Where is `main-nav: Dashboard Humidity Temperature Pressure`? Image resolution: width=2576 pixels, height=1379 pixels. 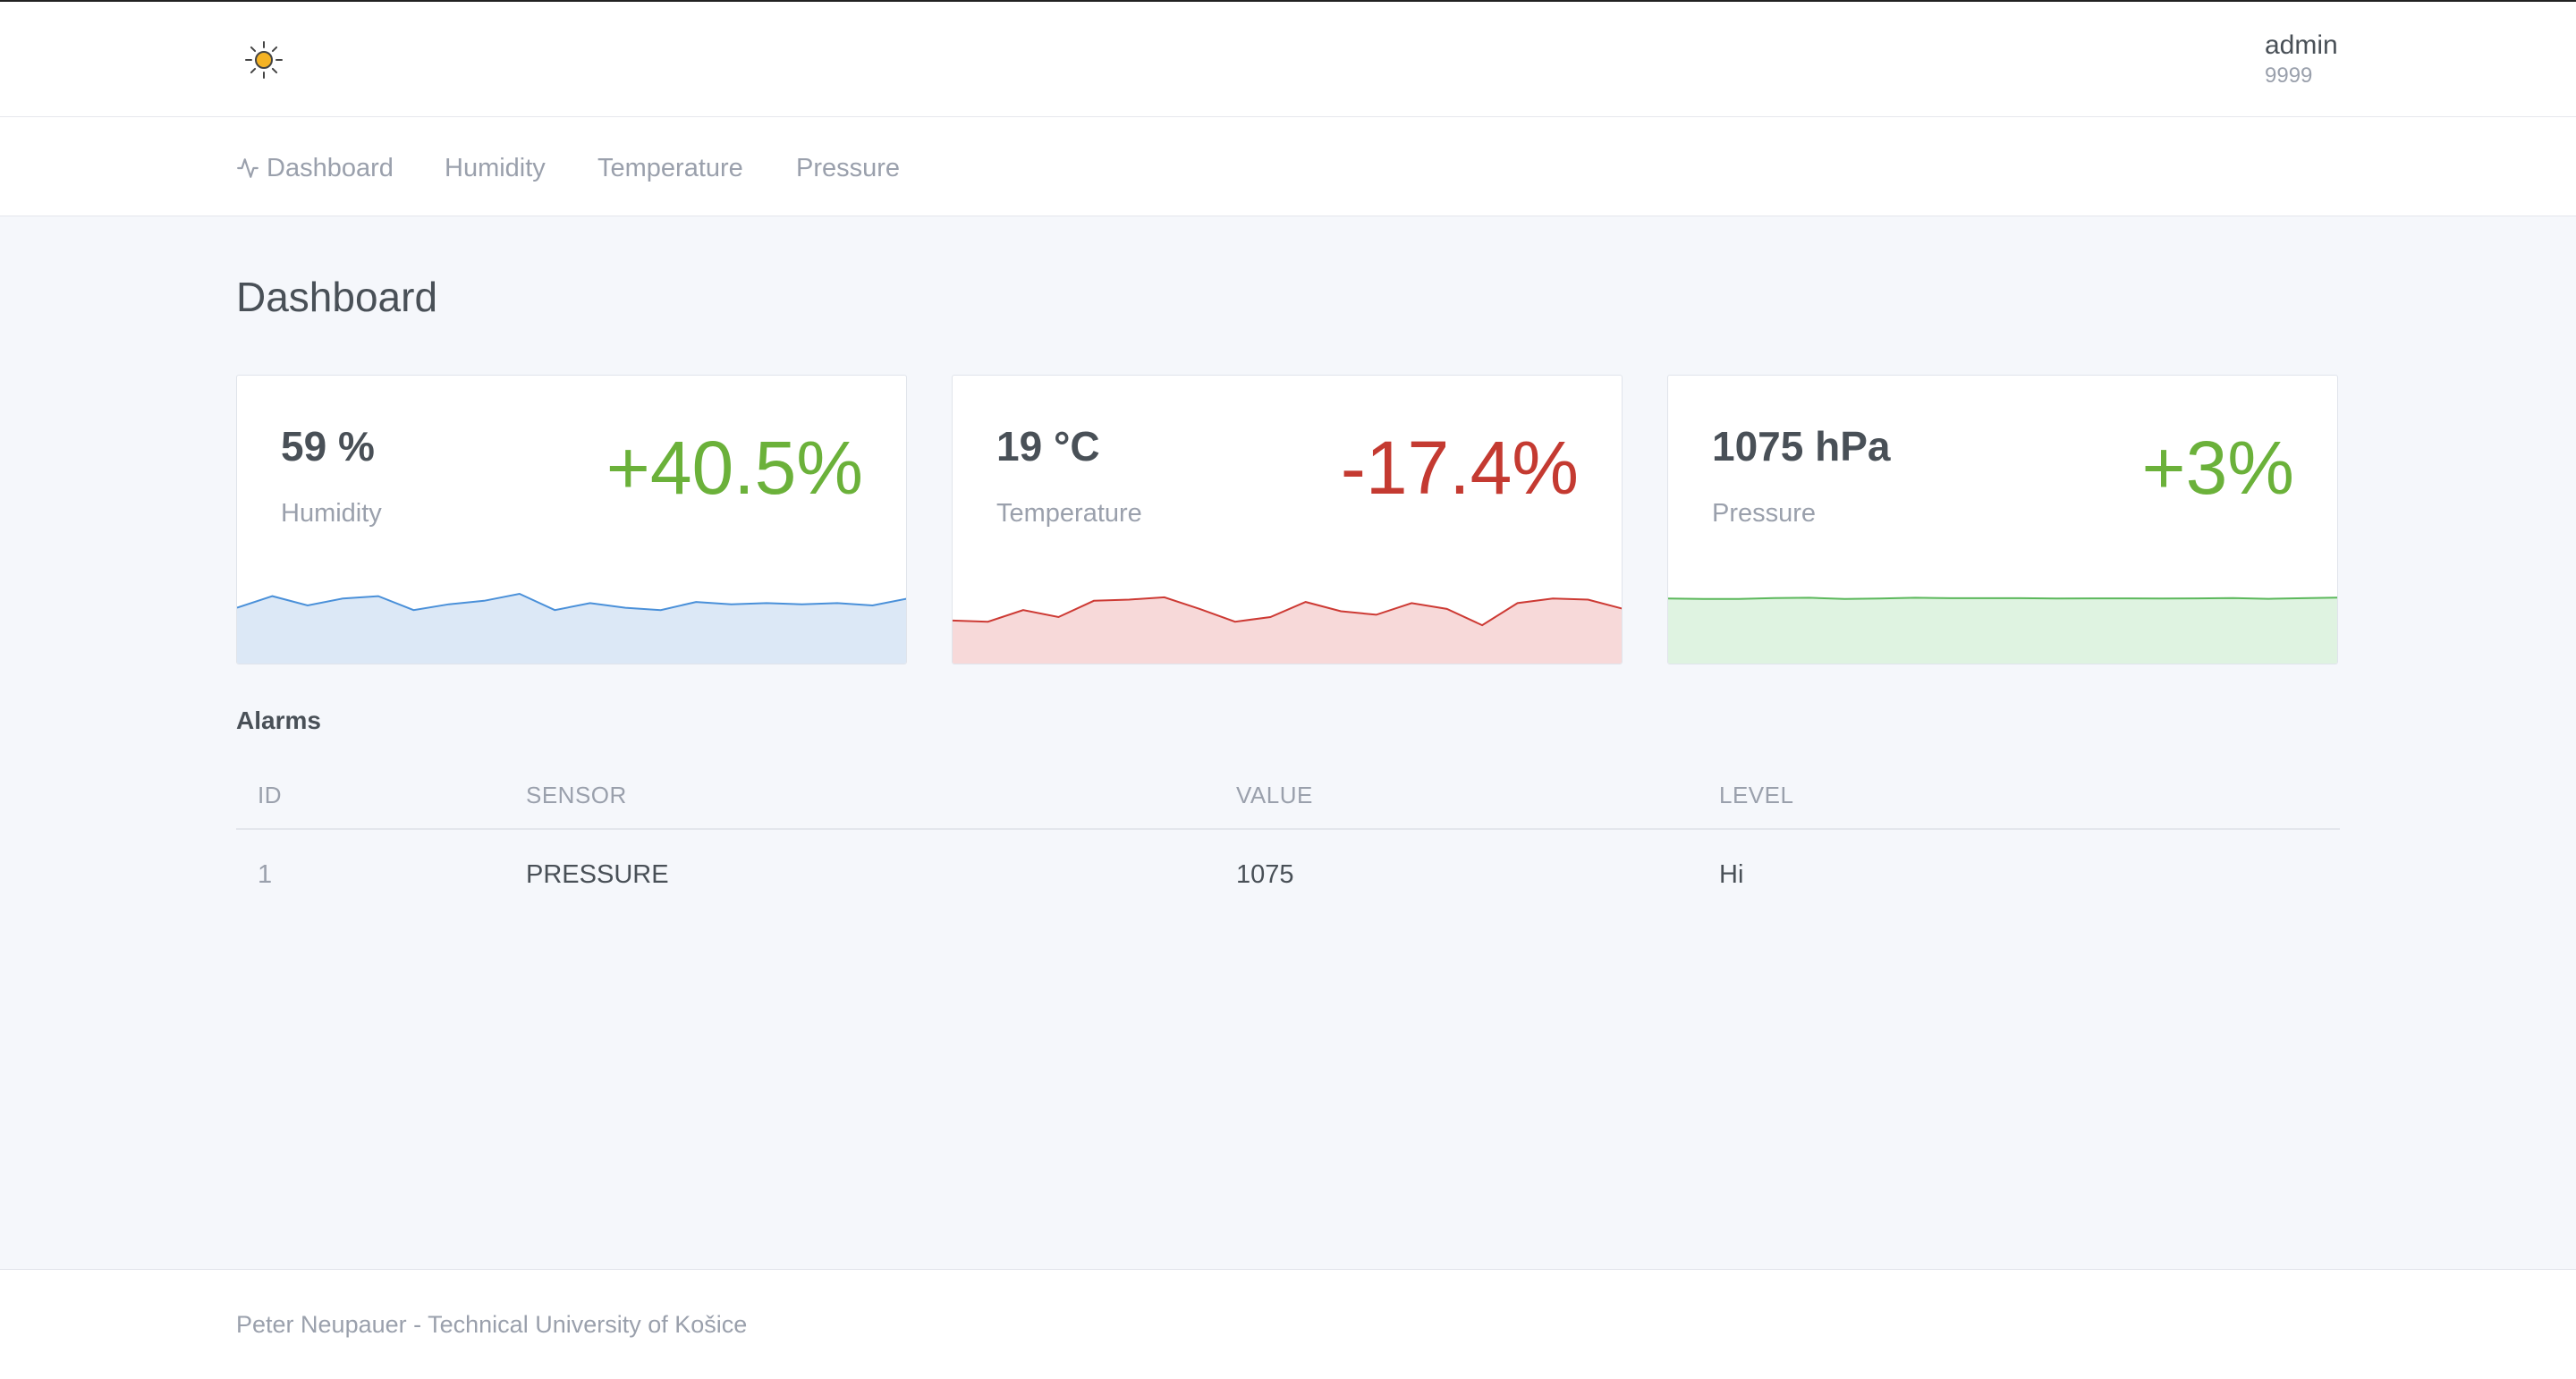
main-nav: Dashboard Humidity Temperature Pressure is located at coordinates (1288, 166).